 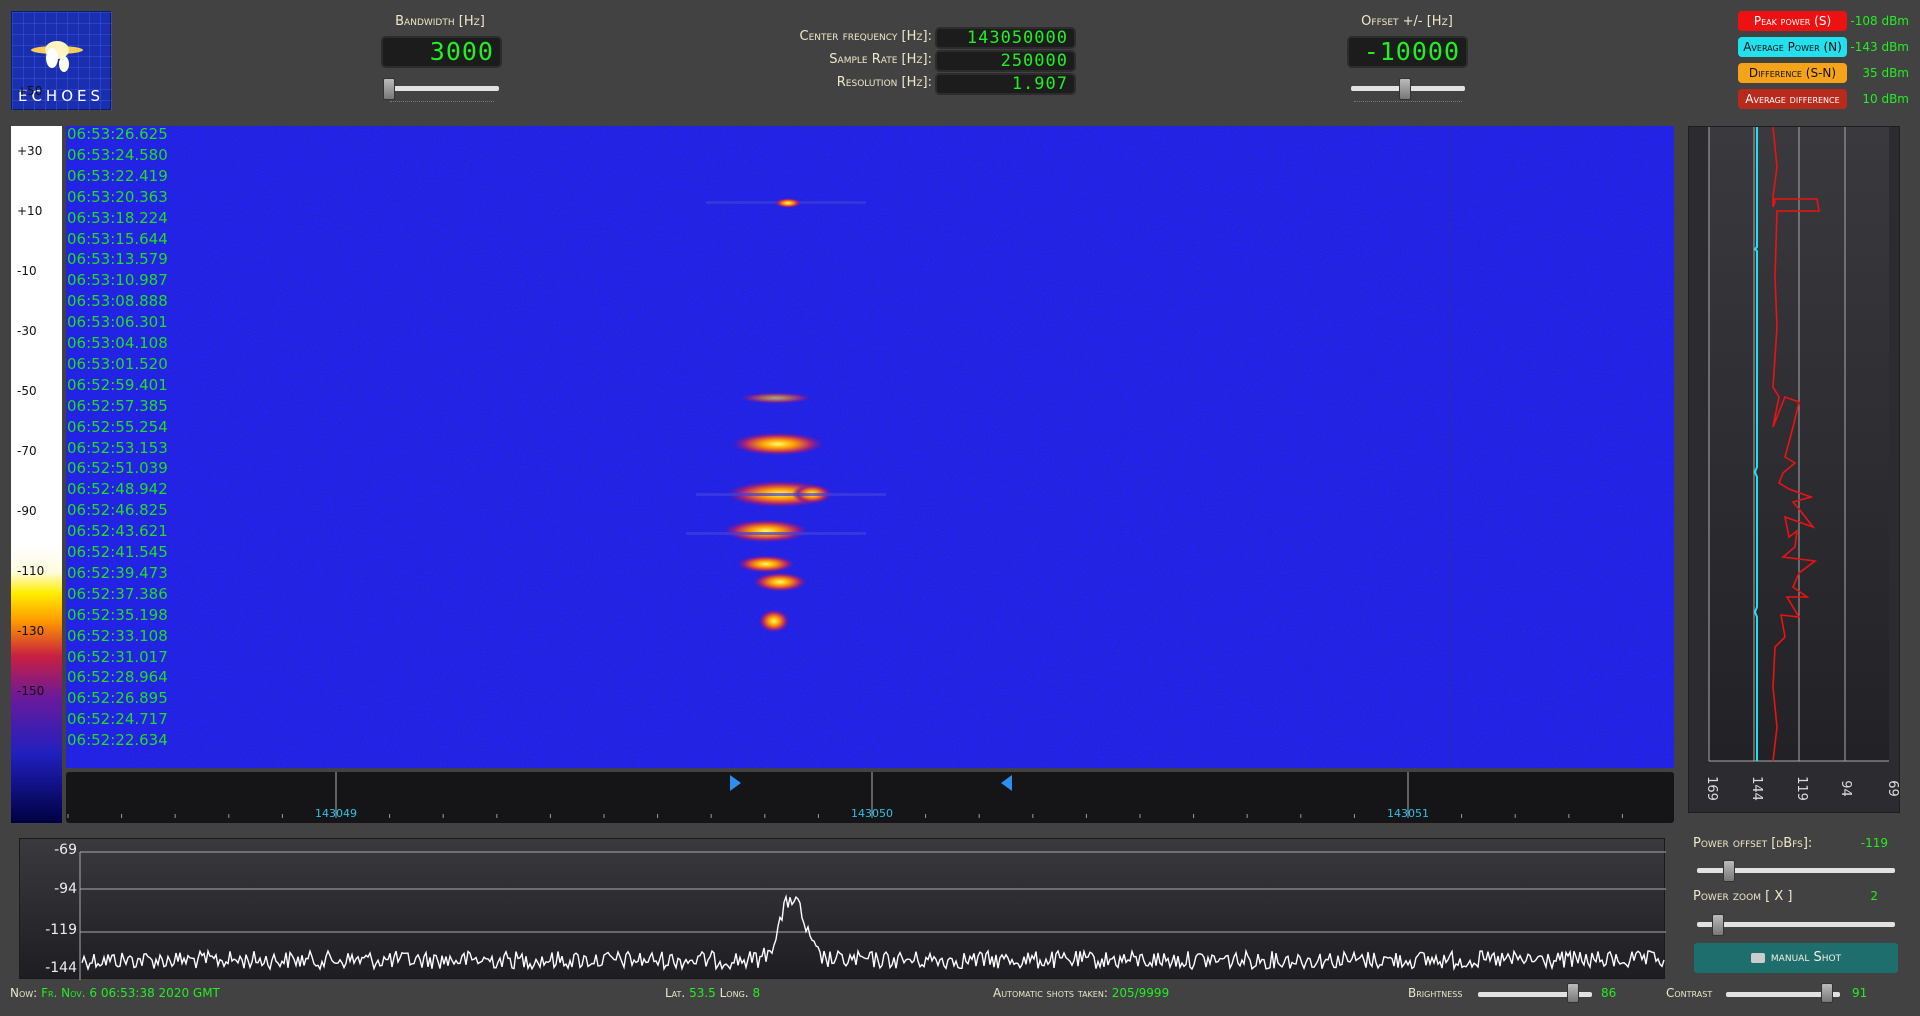 I want to click on timestamp-row: 06:53:15.644, so click(x=117, y=238).